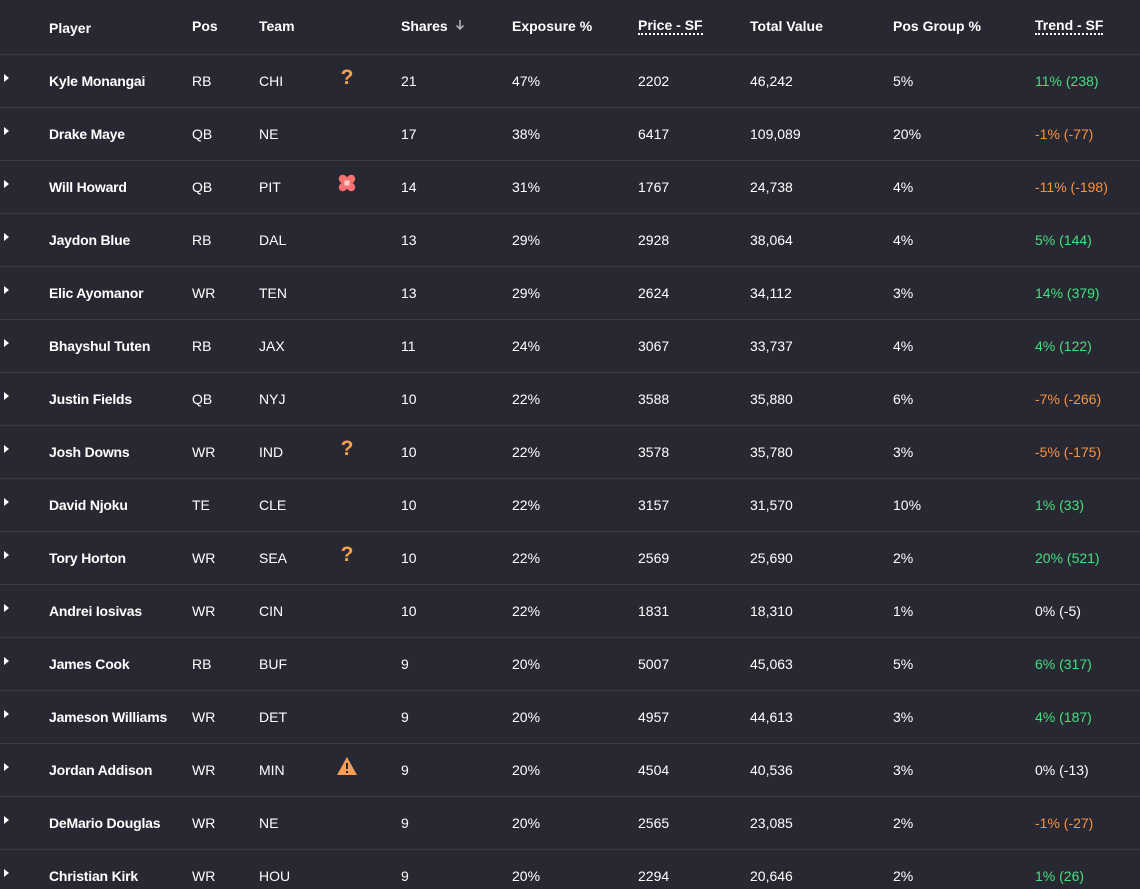  What do you see at coordinates (114, 293) in the screenshot?
I see `player-name: Elic Ayomanor` at bounding box center [114, 293].